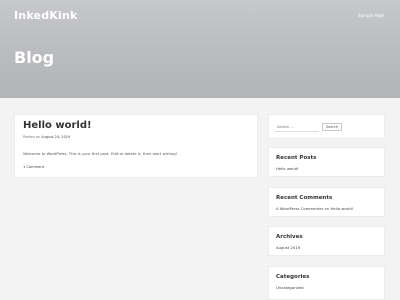 Image resolution: width=400 pixels, height=300 pixels. Describe the element at coordinates (304, 198) in the screenshot. I see `recent-comments-title: Recent Comments` at that location.